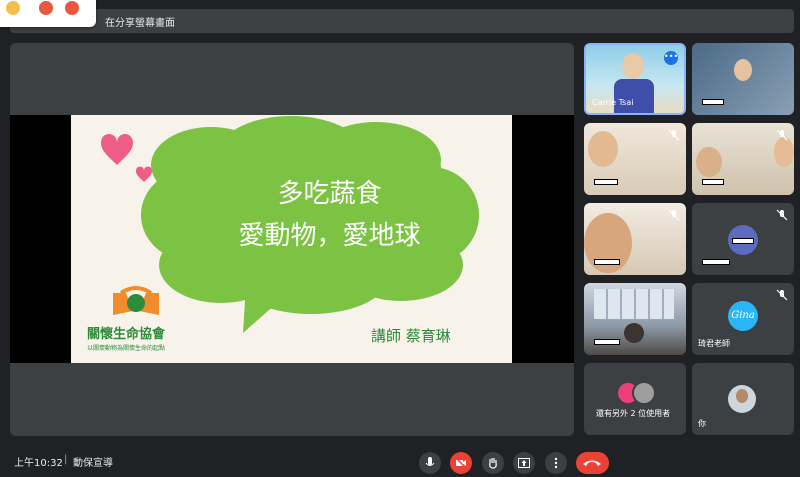  I want to click on mic-button, so click(430, 463).